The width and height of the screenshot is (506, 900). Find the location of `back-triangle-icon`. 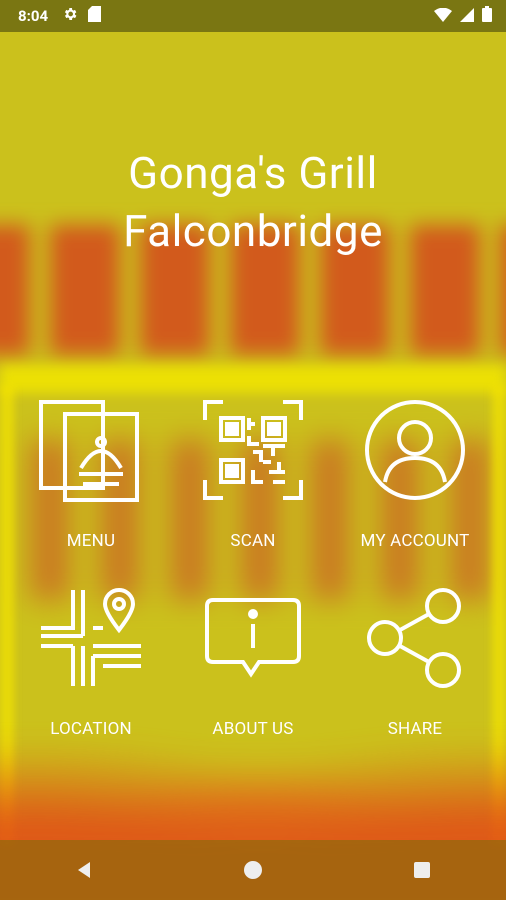

back-triangle-icon is located at coordinates (84, 870).